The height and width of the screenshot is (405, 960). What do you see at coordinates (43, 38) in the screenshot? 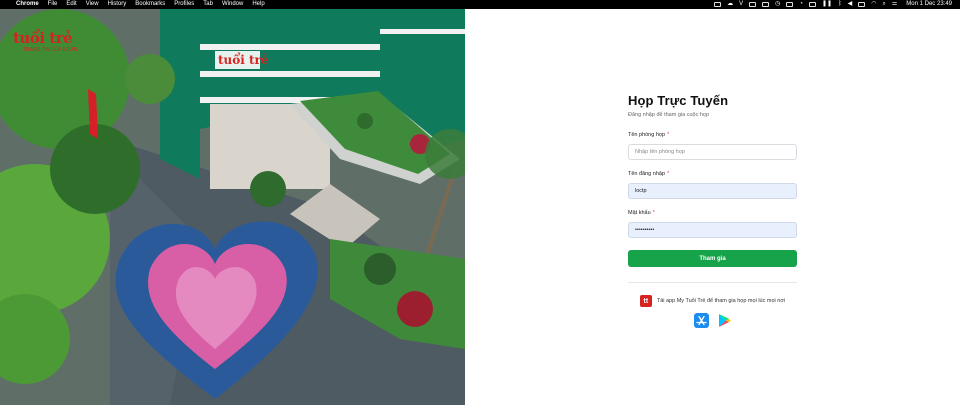
I see `logo-wordmark: tuổi trẻ` at bounding box center [43, 38].